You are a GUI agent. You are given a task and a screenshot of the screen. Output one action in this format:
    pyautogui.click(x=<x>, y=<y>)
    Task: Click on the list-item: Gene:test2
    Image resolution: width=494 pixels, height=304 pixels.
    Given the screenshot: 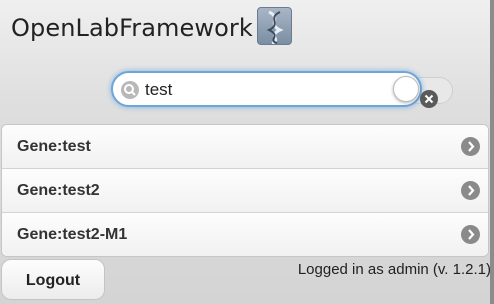 What is the action you would take?
    pyautogui.click(x=245, y=191)
    